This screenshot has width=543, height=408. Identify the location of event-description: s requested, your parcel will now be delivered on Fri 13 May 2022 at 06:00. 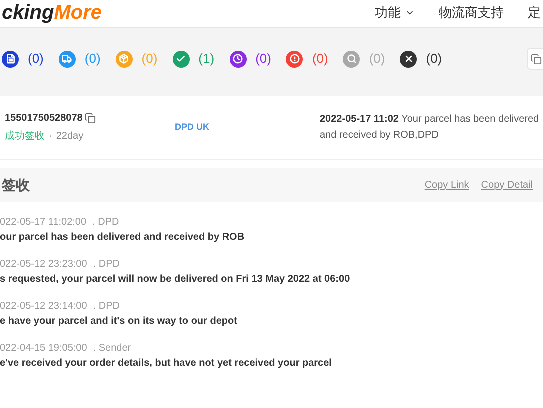
(176, 280).